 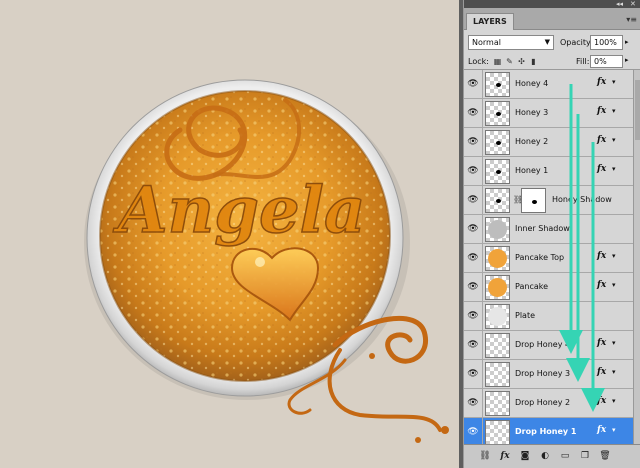 I want to click on close-icon: ✕, so click(x=633, y=4).